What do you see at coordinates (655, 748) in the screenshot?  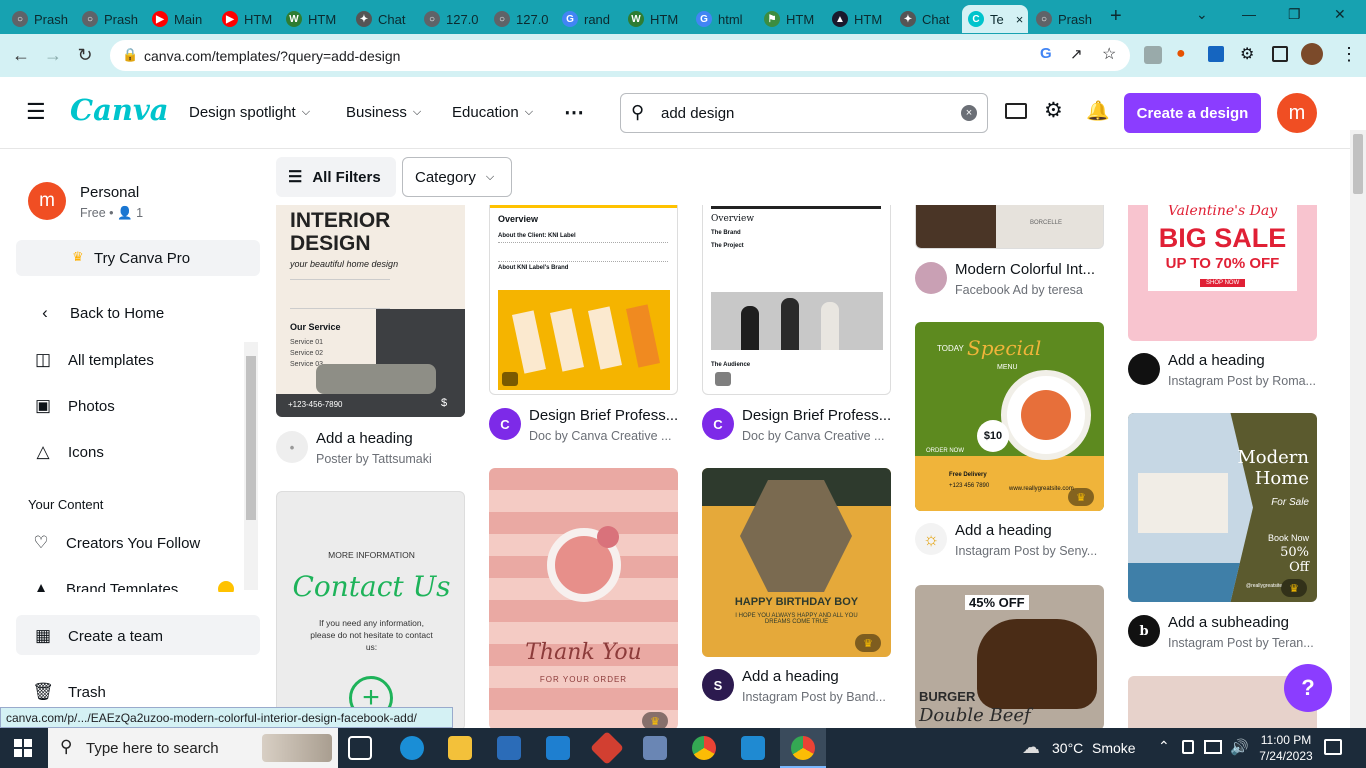 I see `app-pad-icon` at bounding box center [655, 748].